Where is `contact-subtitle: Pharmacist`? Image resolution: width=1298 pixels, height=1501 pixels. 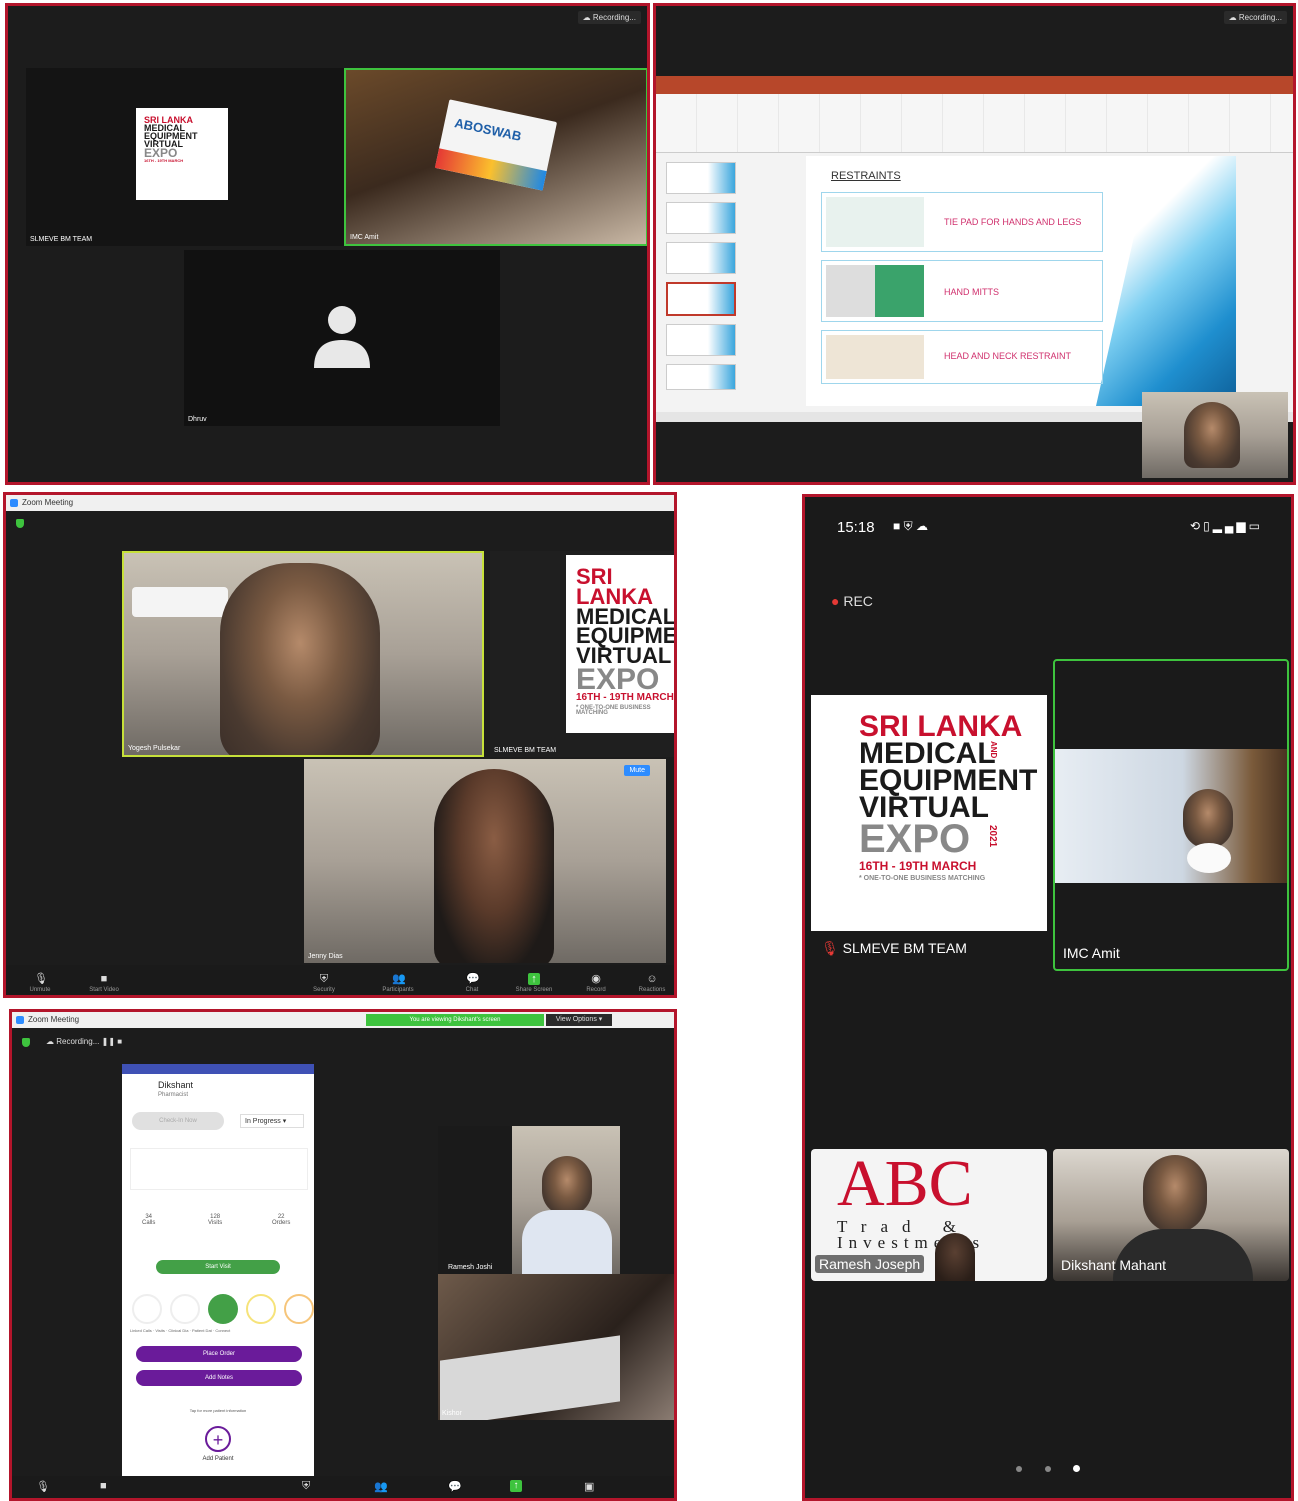
contact-subtitle: Pharmacist is located at coordinates (173, 1095).